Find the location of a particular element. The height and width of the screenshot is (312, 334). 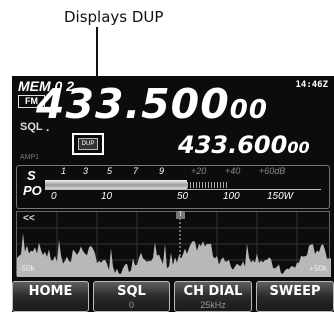

callout-label: Displays DUP is located at coordinates (114, 17).